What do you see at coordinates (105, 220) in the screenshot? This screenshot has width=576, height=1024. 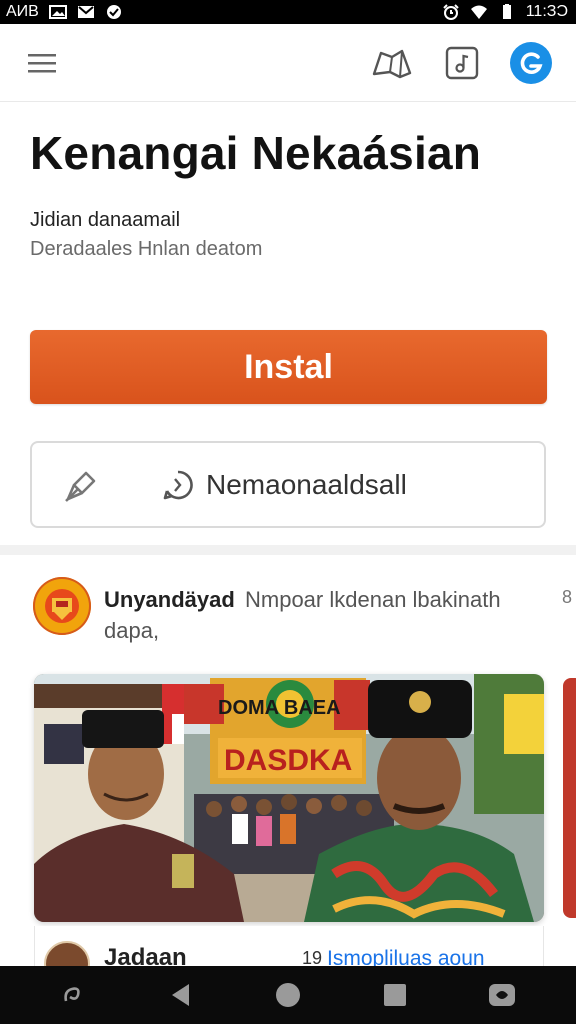 I see `app-developer: Jidian danaamail` at bounding box center [105, 220].